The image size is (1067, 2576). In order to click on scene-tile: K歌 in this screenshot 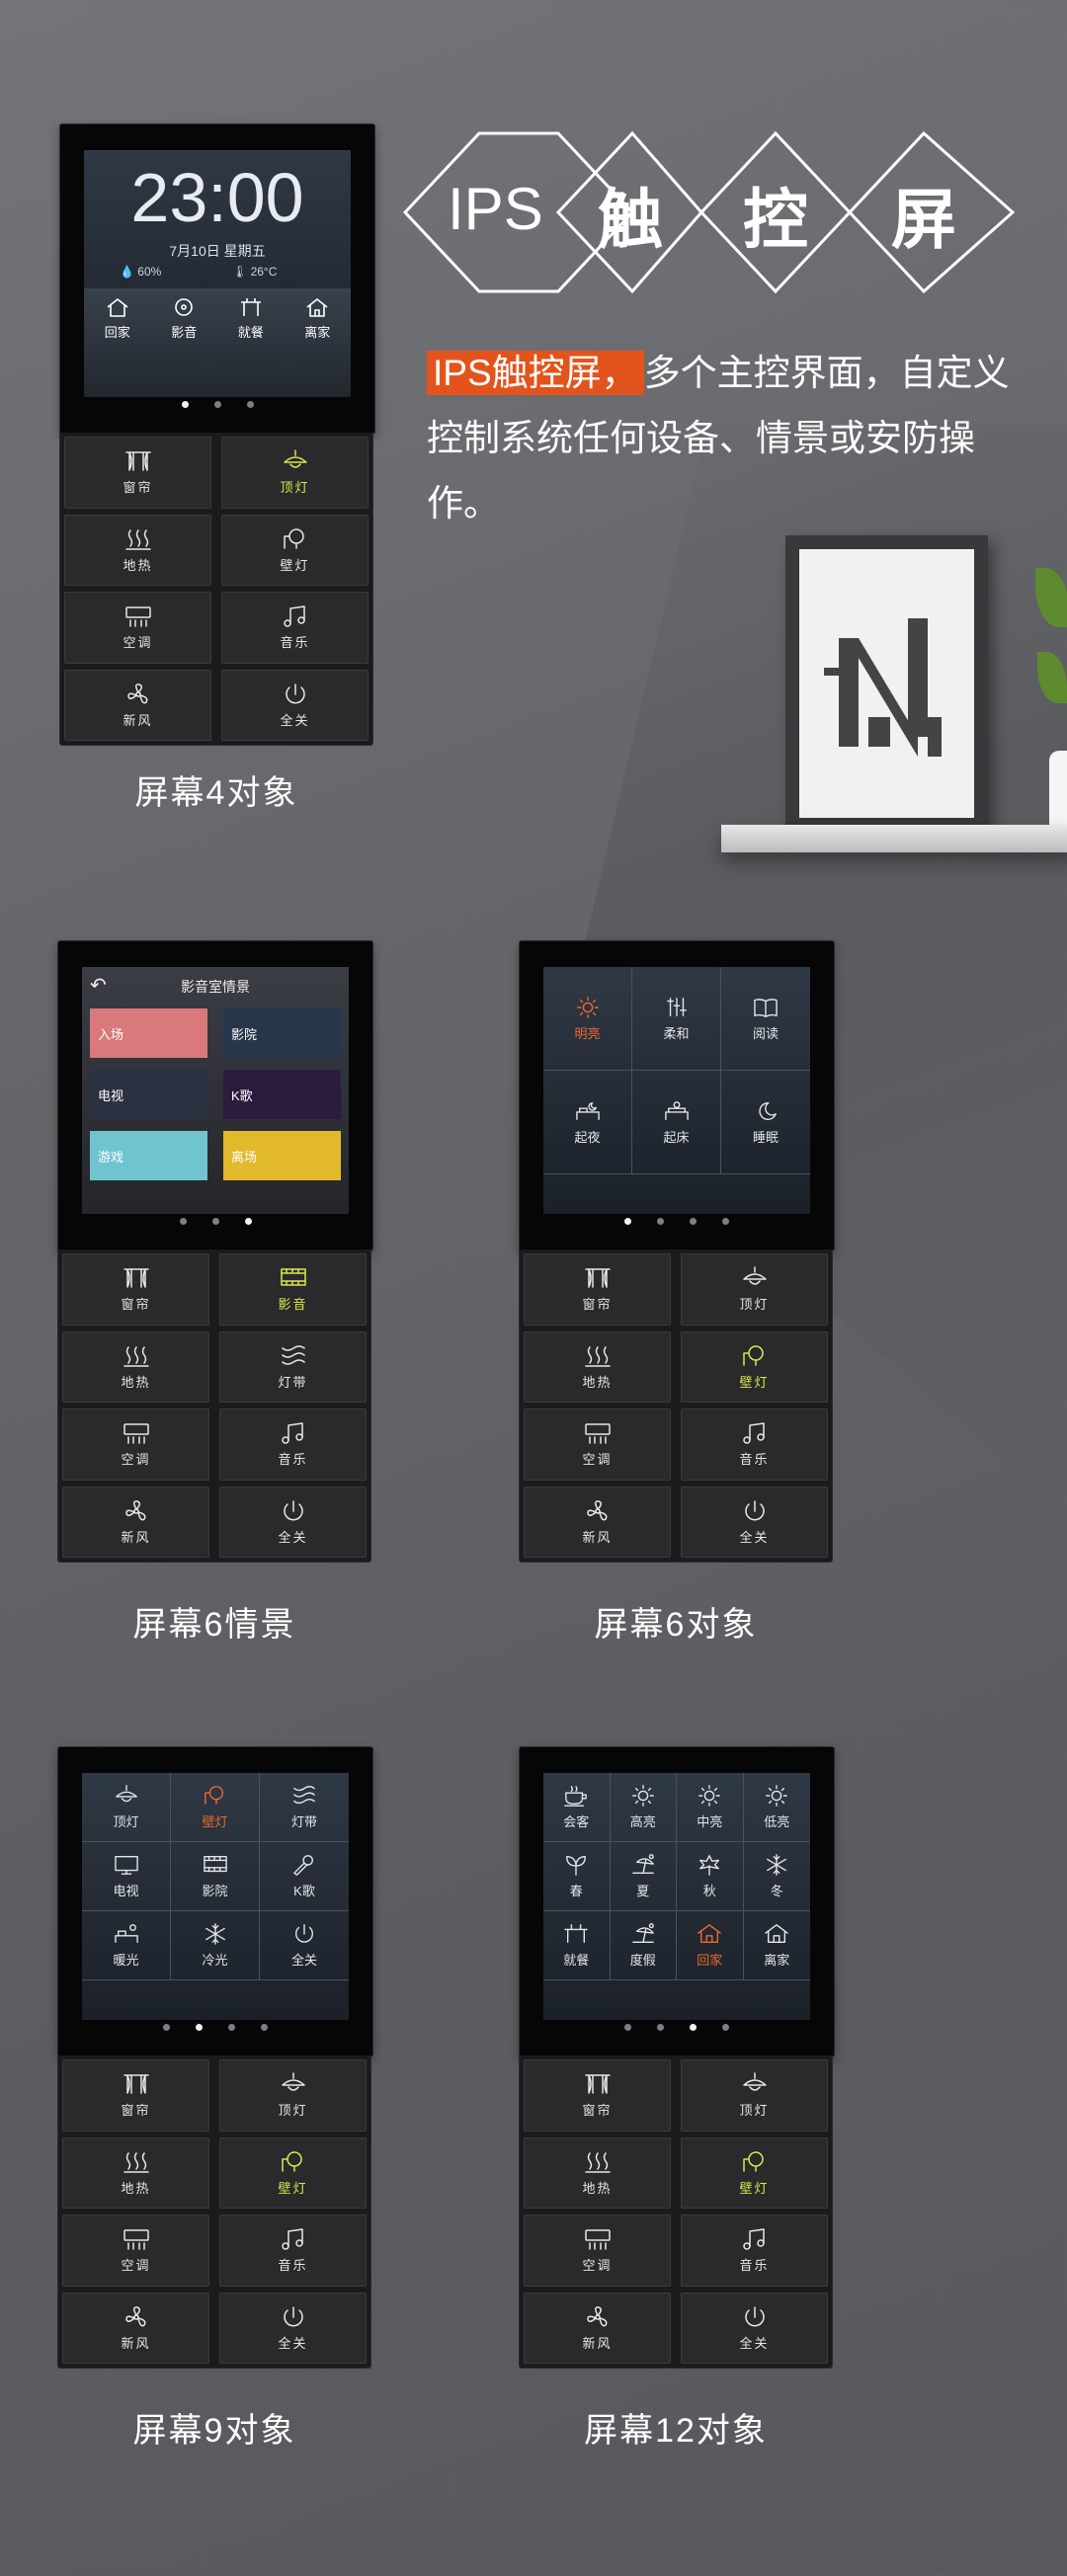, I will do `click(282, 1094)`.